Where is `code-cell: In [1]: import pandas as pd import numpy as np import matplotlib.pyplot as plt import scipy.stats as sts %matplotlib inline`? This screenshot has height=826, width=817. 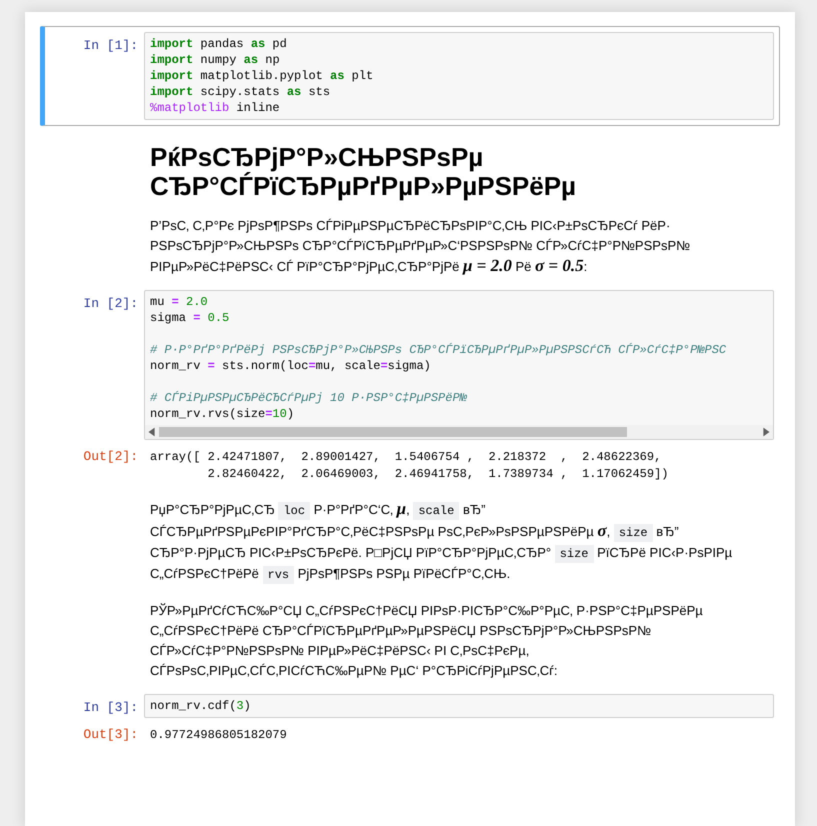
code-cell: In [1]: import pandas as pd import numpy as np import matplotlib.pyplot as plt import scipy.stats as sts %matplotlib inline is located at coordinates (410, 76).